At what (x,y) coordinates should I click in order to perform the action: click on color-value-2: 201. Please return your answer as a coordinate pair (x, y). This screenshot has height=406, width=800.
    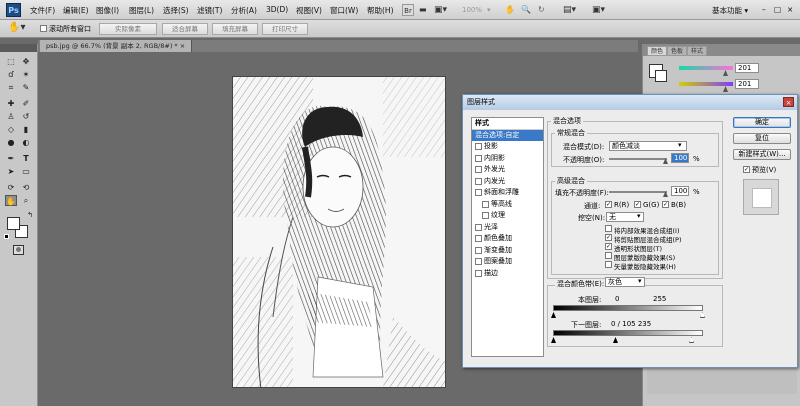
    Looking at the image, I should click on (747, 84).